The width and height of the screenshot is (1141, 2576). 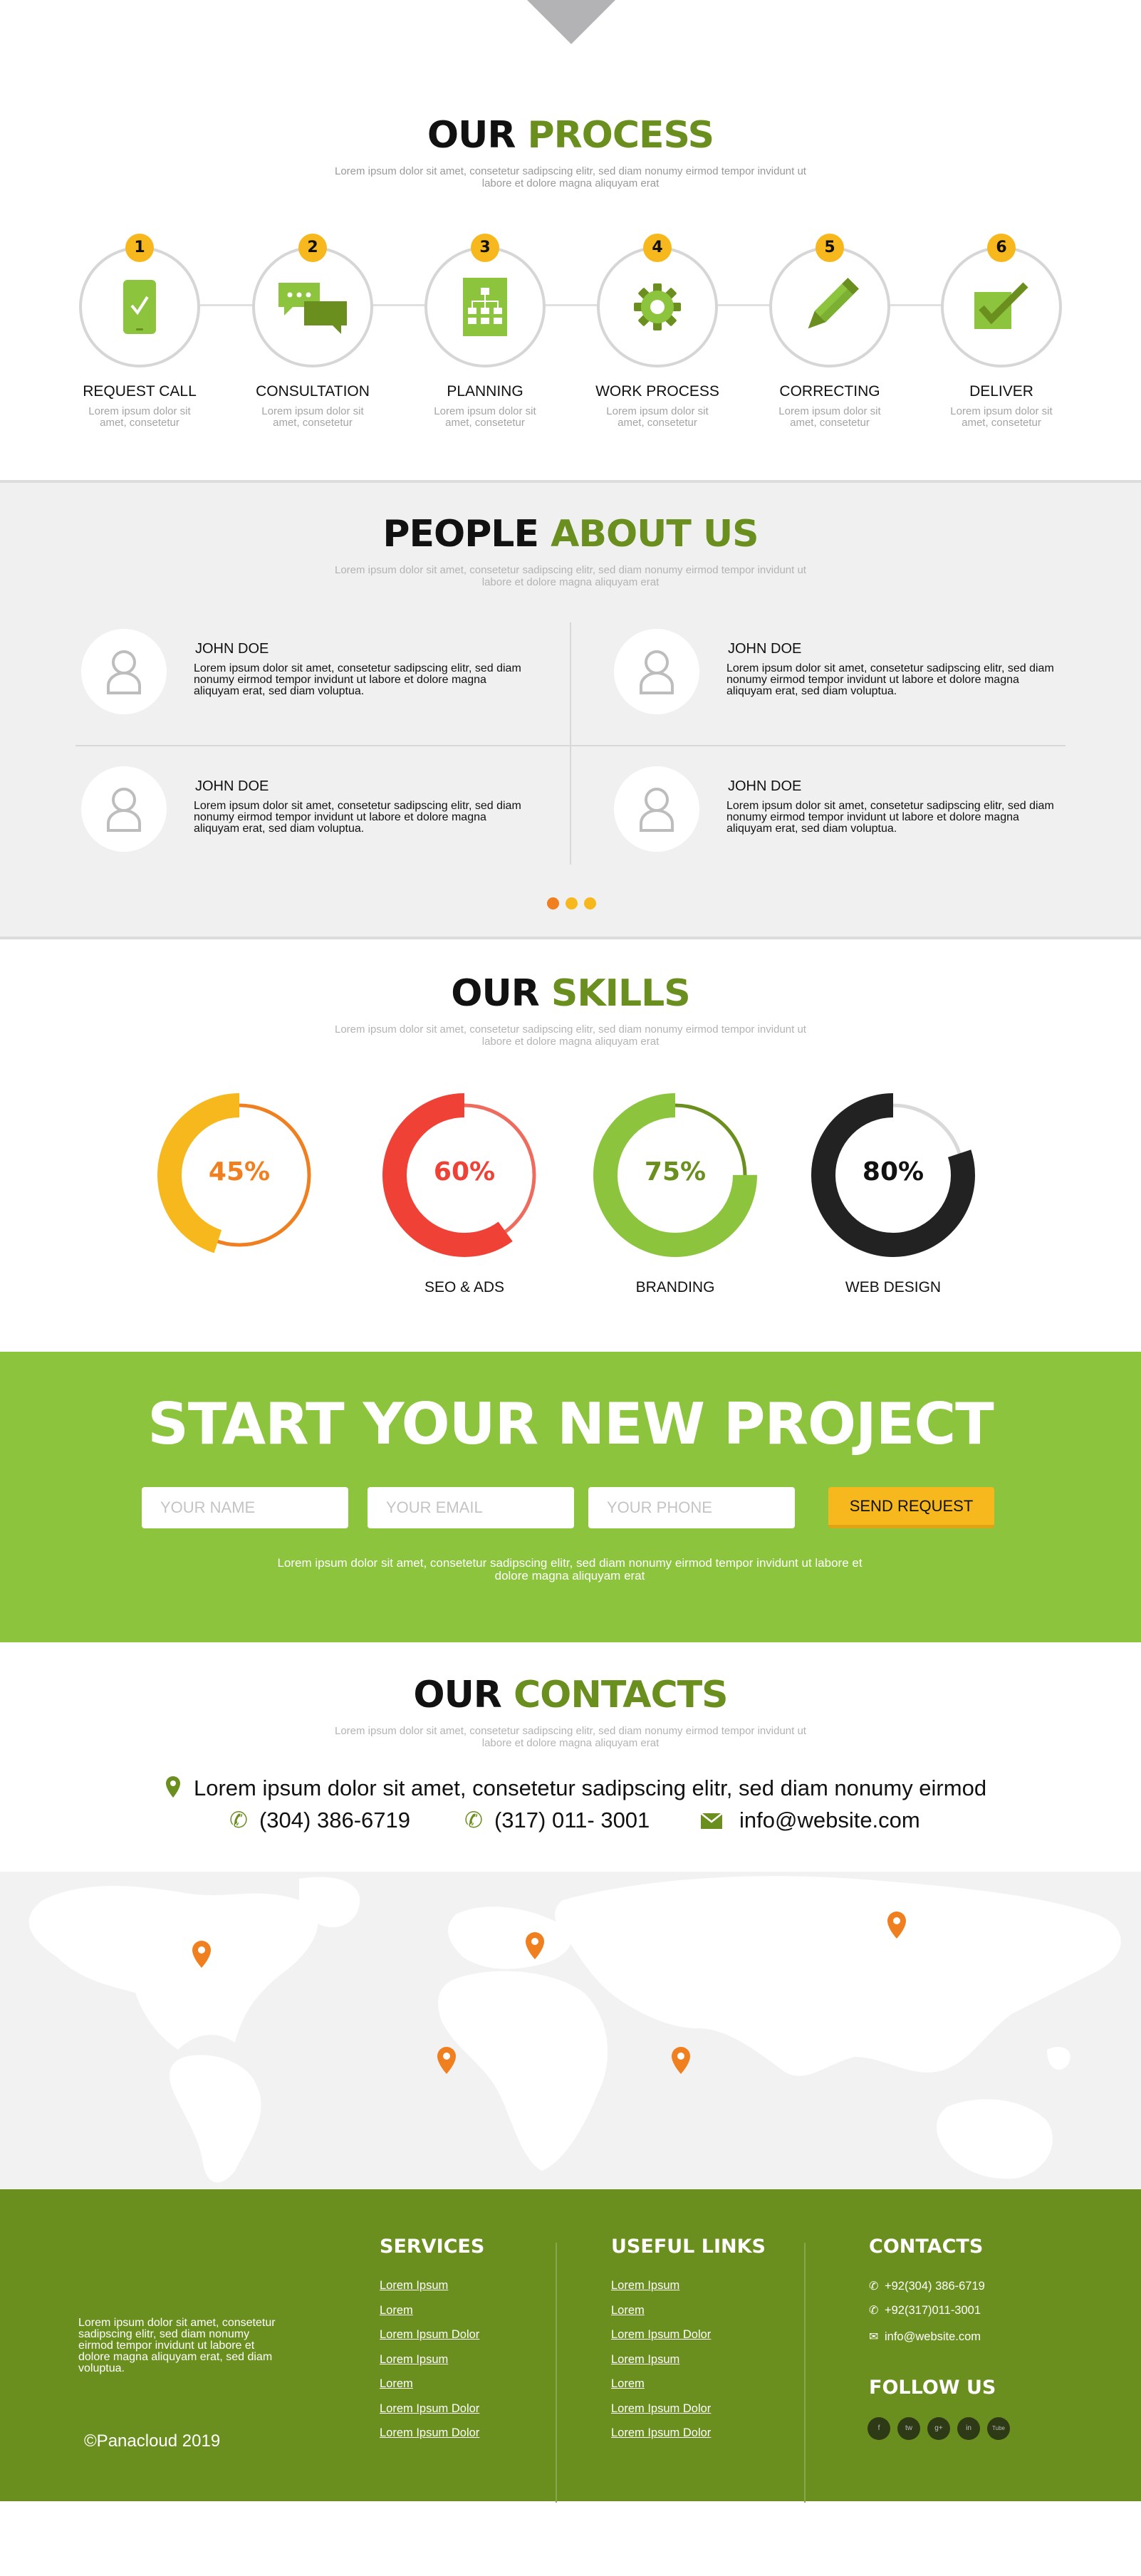 What do you see at coordinates (245, 1507) in the screenshot?
I see `name-input` at bounding box center [245, 1507].